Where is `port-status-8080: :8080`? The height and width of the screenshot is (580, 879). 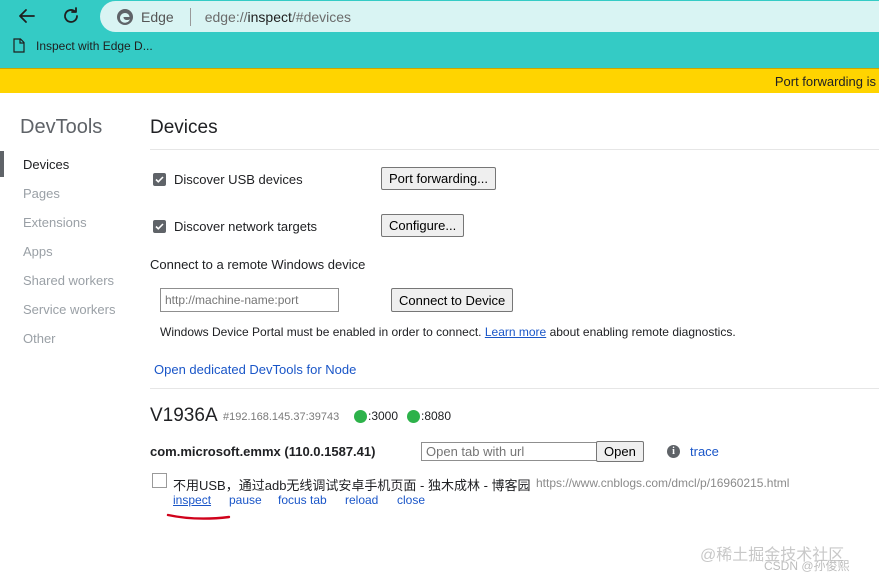 port-status-8080: :8080 is located at coordinates (429, 416).